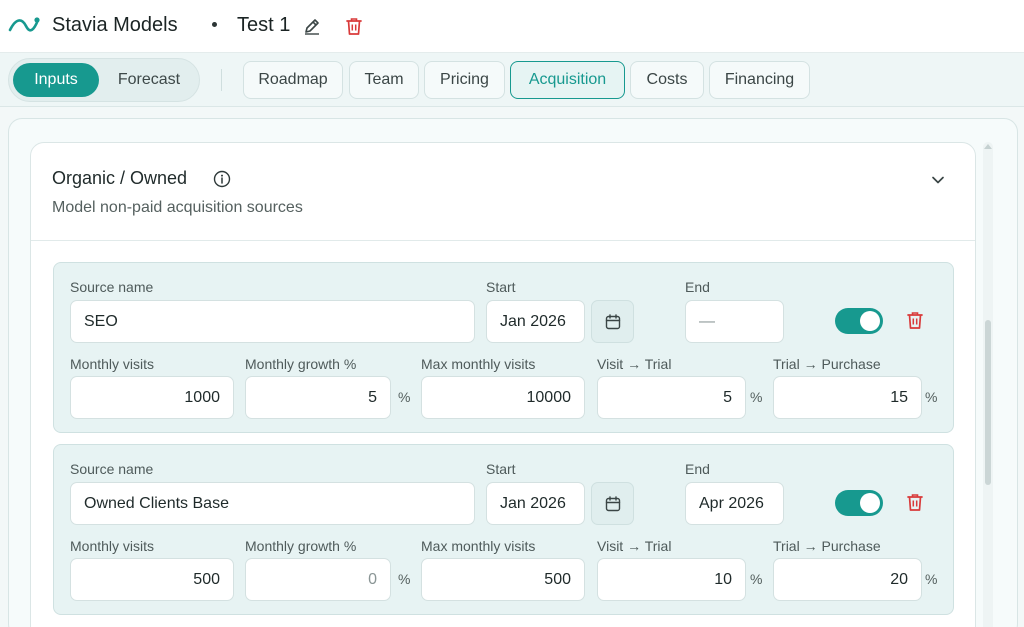  Describe the element at coordinates (152, 397) in the screenshot. I see `monthly-visits-input: 1000` at that location.